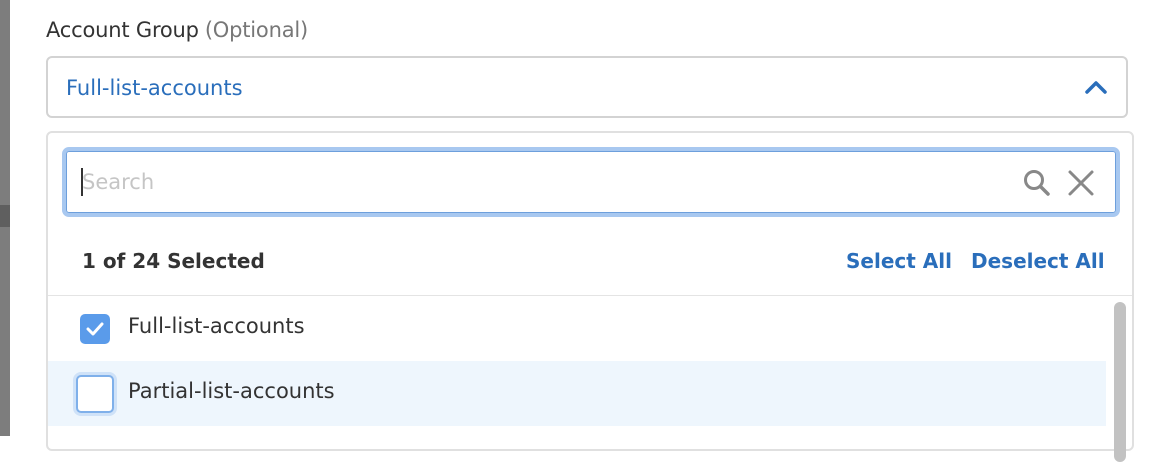  Describe the element at coordinates (1038, 261) in the screenshot. I see `deselect-all-link: Deselect All` at that location.